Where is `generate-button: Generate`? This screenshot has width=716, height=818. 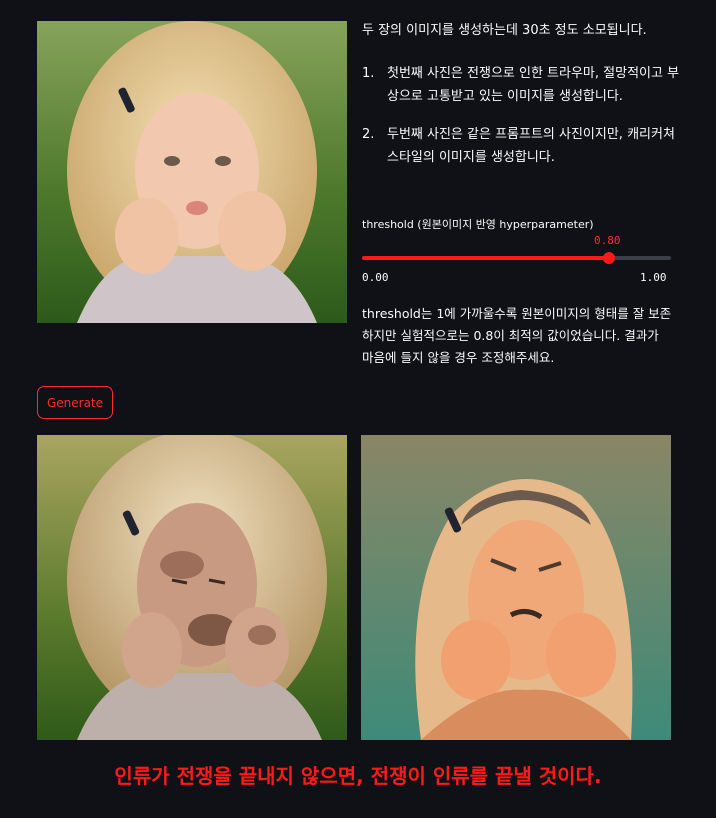 generate-button: Generate is located at coordinates (75, 402).